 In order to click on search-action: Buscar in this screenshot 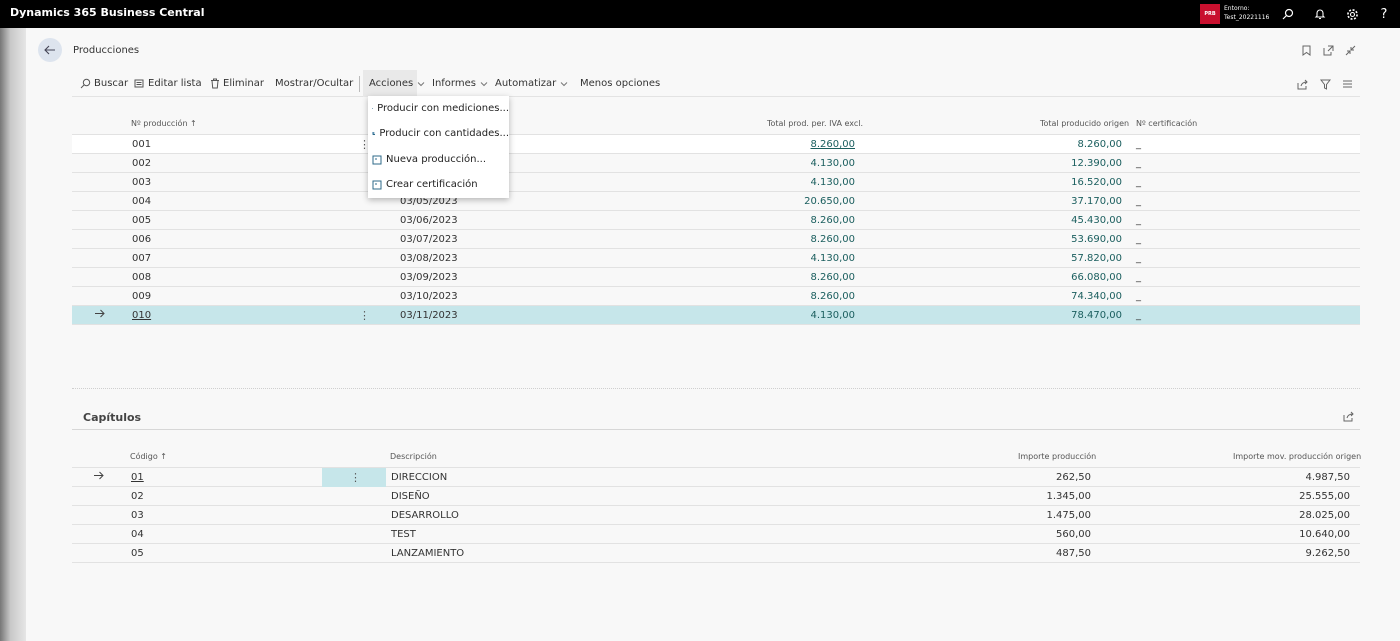, I will do `click(104, 83)`.